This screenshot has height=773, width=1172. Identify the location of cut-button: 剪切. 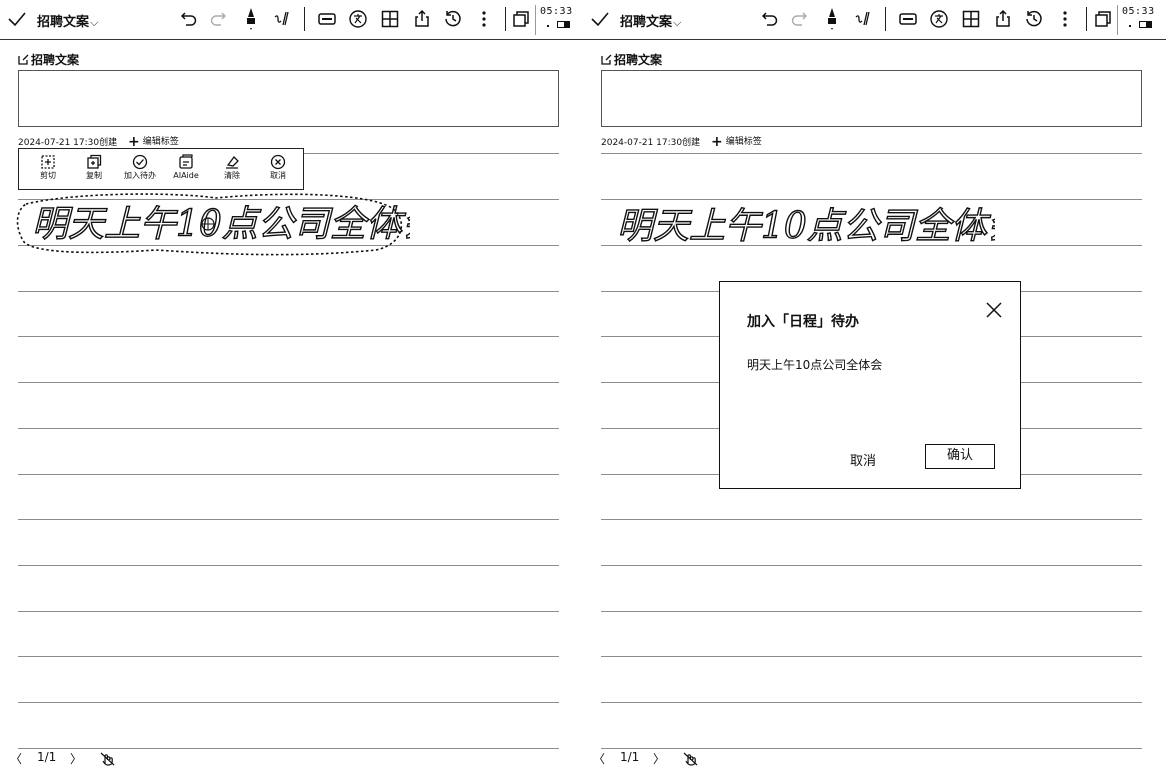
(48, 170).